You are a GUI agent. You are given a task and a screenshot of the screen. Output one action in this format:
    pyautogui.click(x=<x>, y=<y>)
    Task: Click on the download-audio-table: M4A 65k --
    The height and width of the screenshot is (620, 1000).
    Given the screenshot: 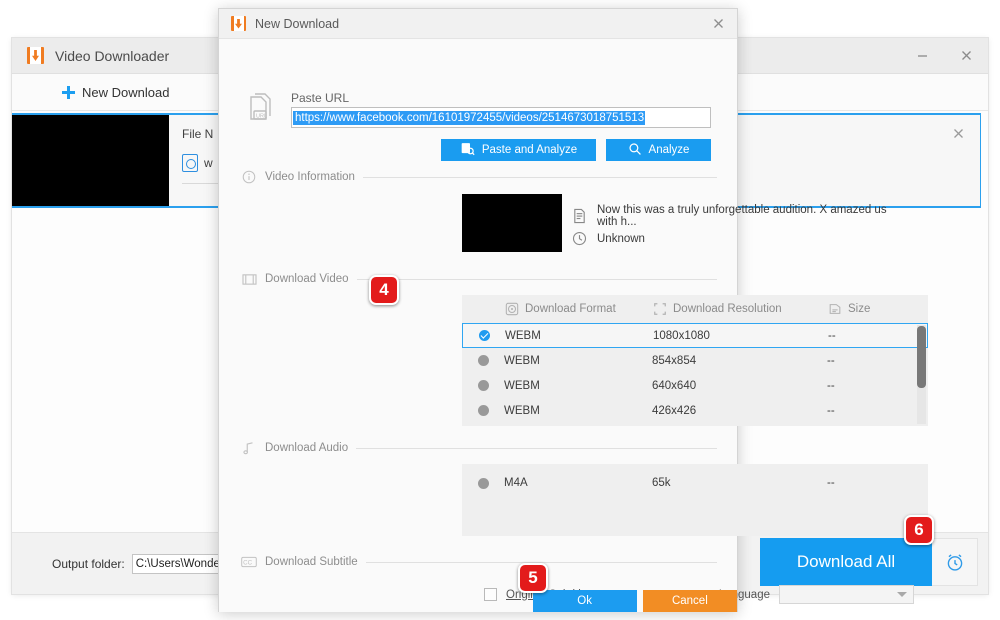 What is the action you would take?
    pyautogui.click(x=695, y=500)
    